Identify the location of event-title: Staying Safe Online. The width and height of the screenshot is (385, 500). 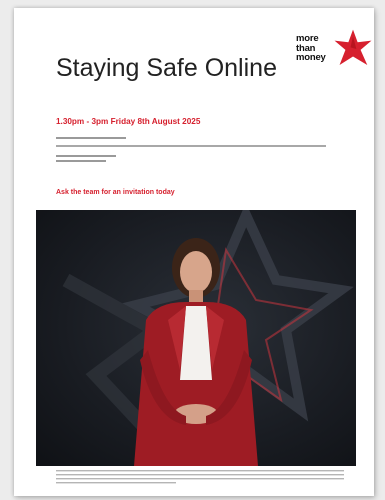
(166, 68).